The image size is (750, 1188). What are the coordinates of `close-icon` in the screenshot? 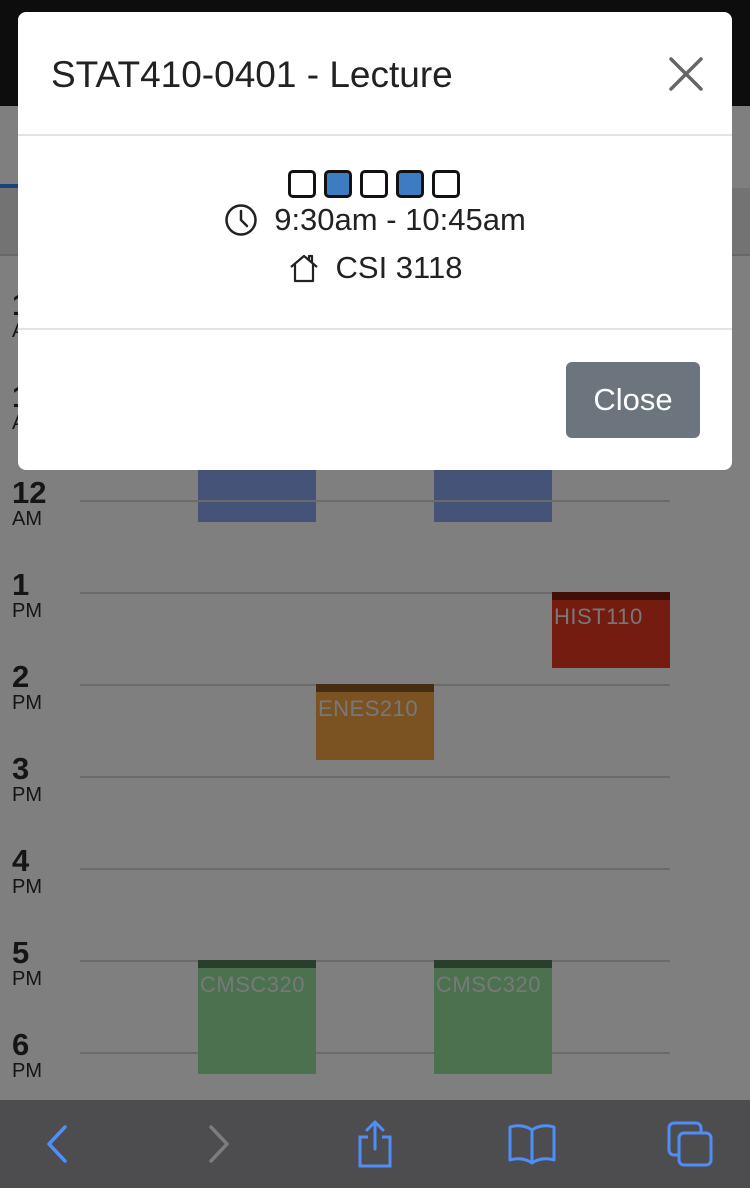 It's located at (686, 74).